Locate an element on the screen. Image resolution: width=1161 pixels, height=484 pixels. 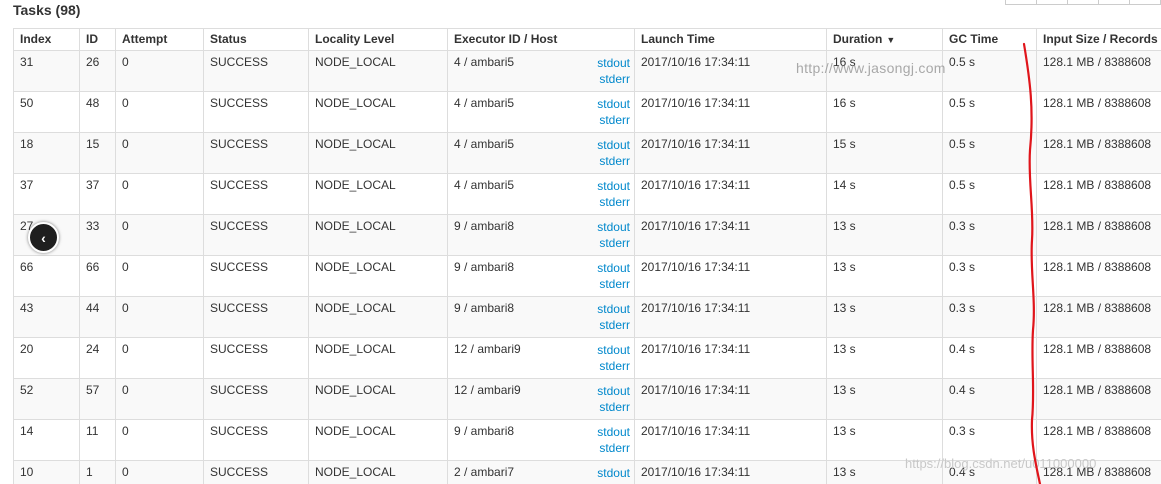
cell-id: 66 is located at coordinates (97, 276).